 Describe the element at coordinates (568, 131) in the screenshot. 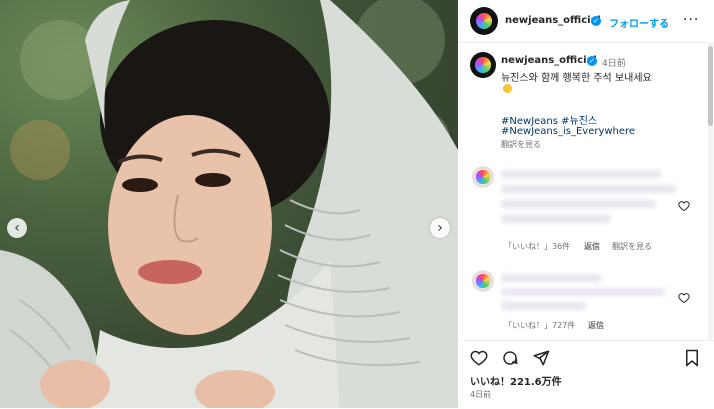

I see `hashtags-line-2: #NewJeans_is_Everywhere` at that location.